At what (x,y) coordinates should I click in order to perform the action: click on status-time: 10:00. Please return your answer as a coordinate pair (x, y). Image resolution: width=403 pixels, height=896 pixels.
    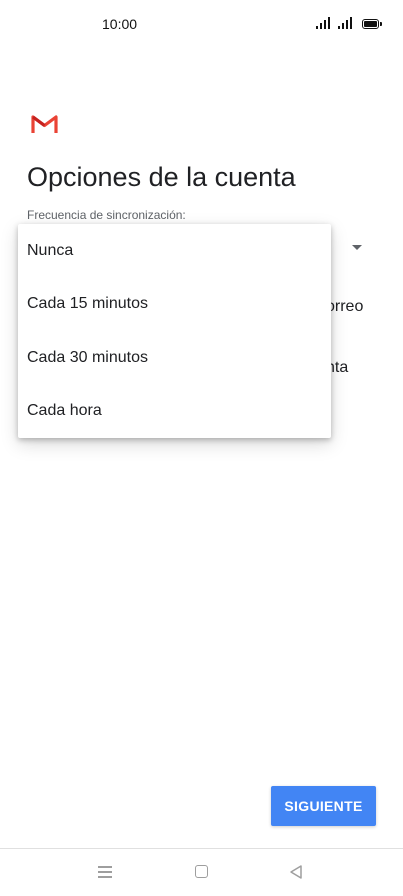
    Looking at the image, I should click on (120, 24).